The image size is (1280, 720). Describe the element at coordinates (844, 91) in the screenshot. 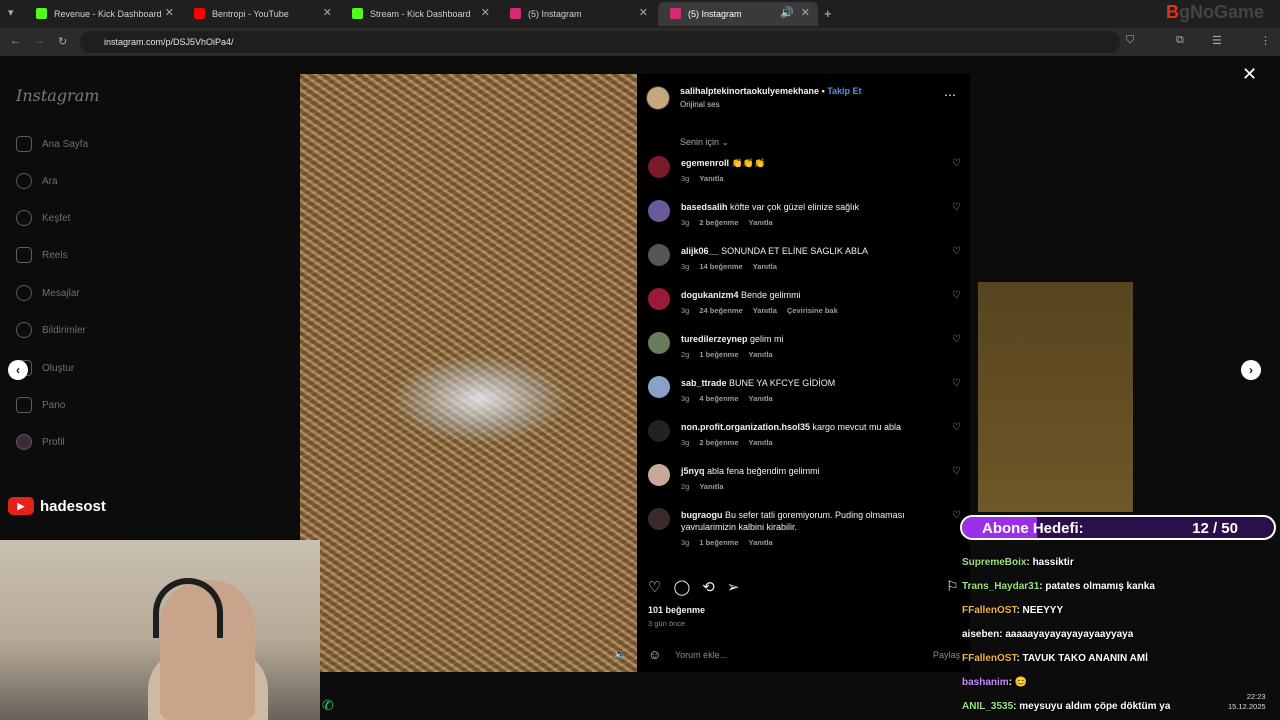

I see `follow-button: Takip Et` at that location.